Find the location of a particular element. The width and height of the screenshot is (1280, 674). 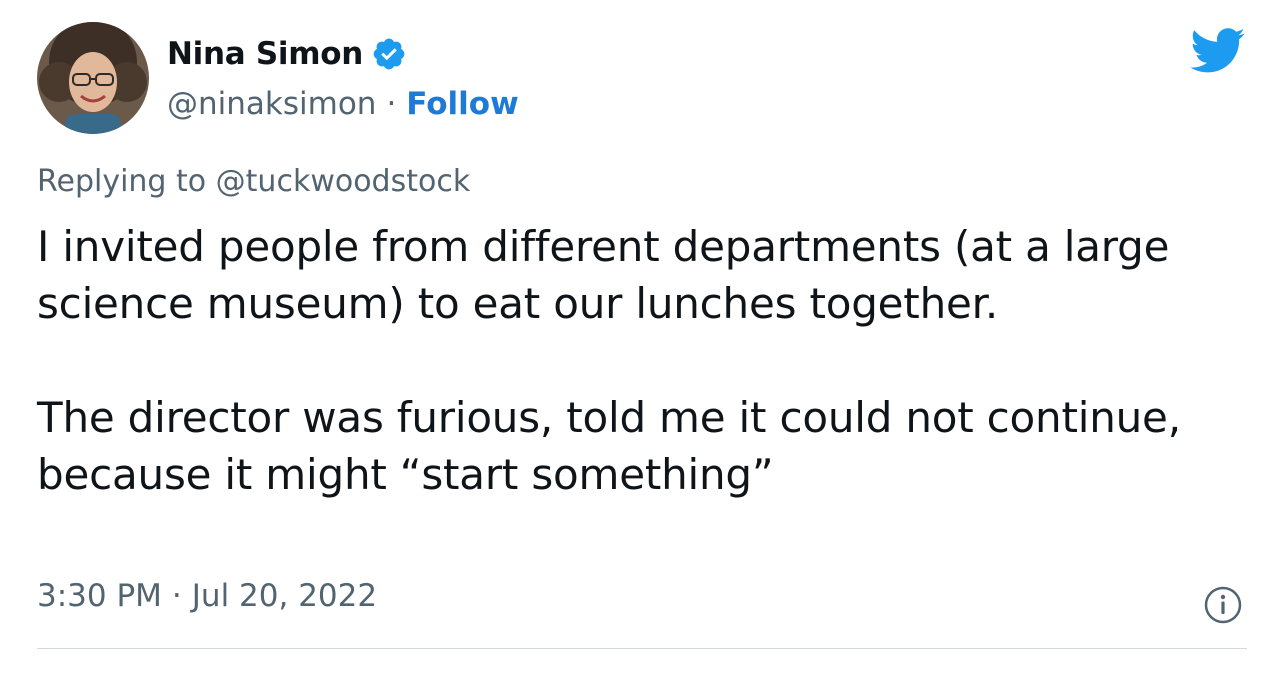

display-name-row: Nina Simon is located at coordinates (343, 54).